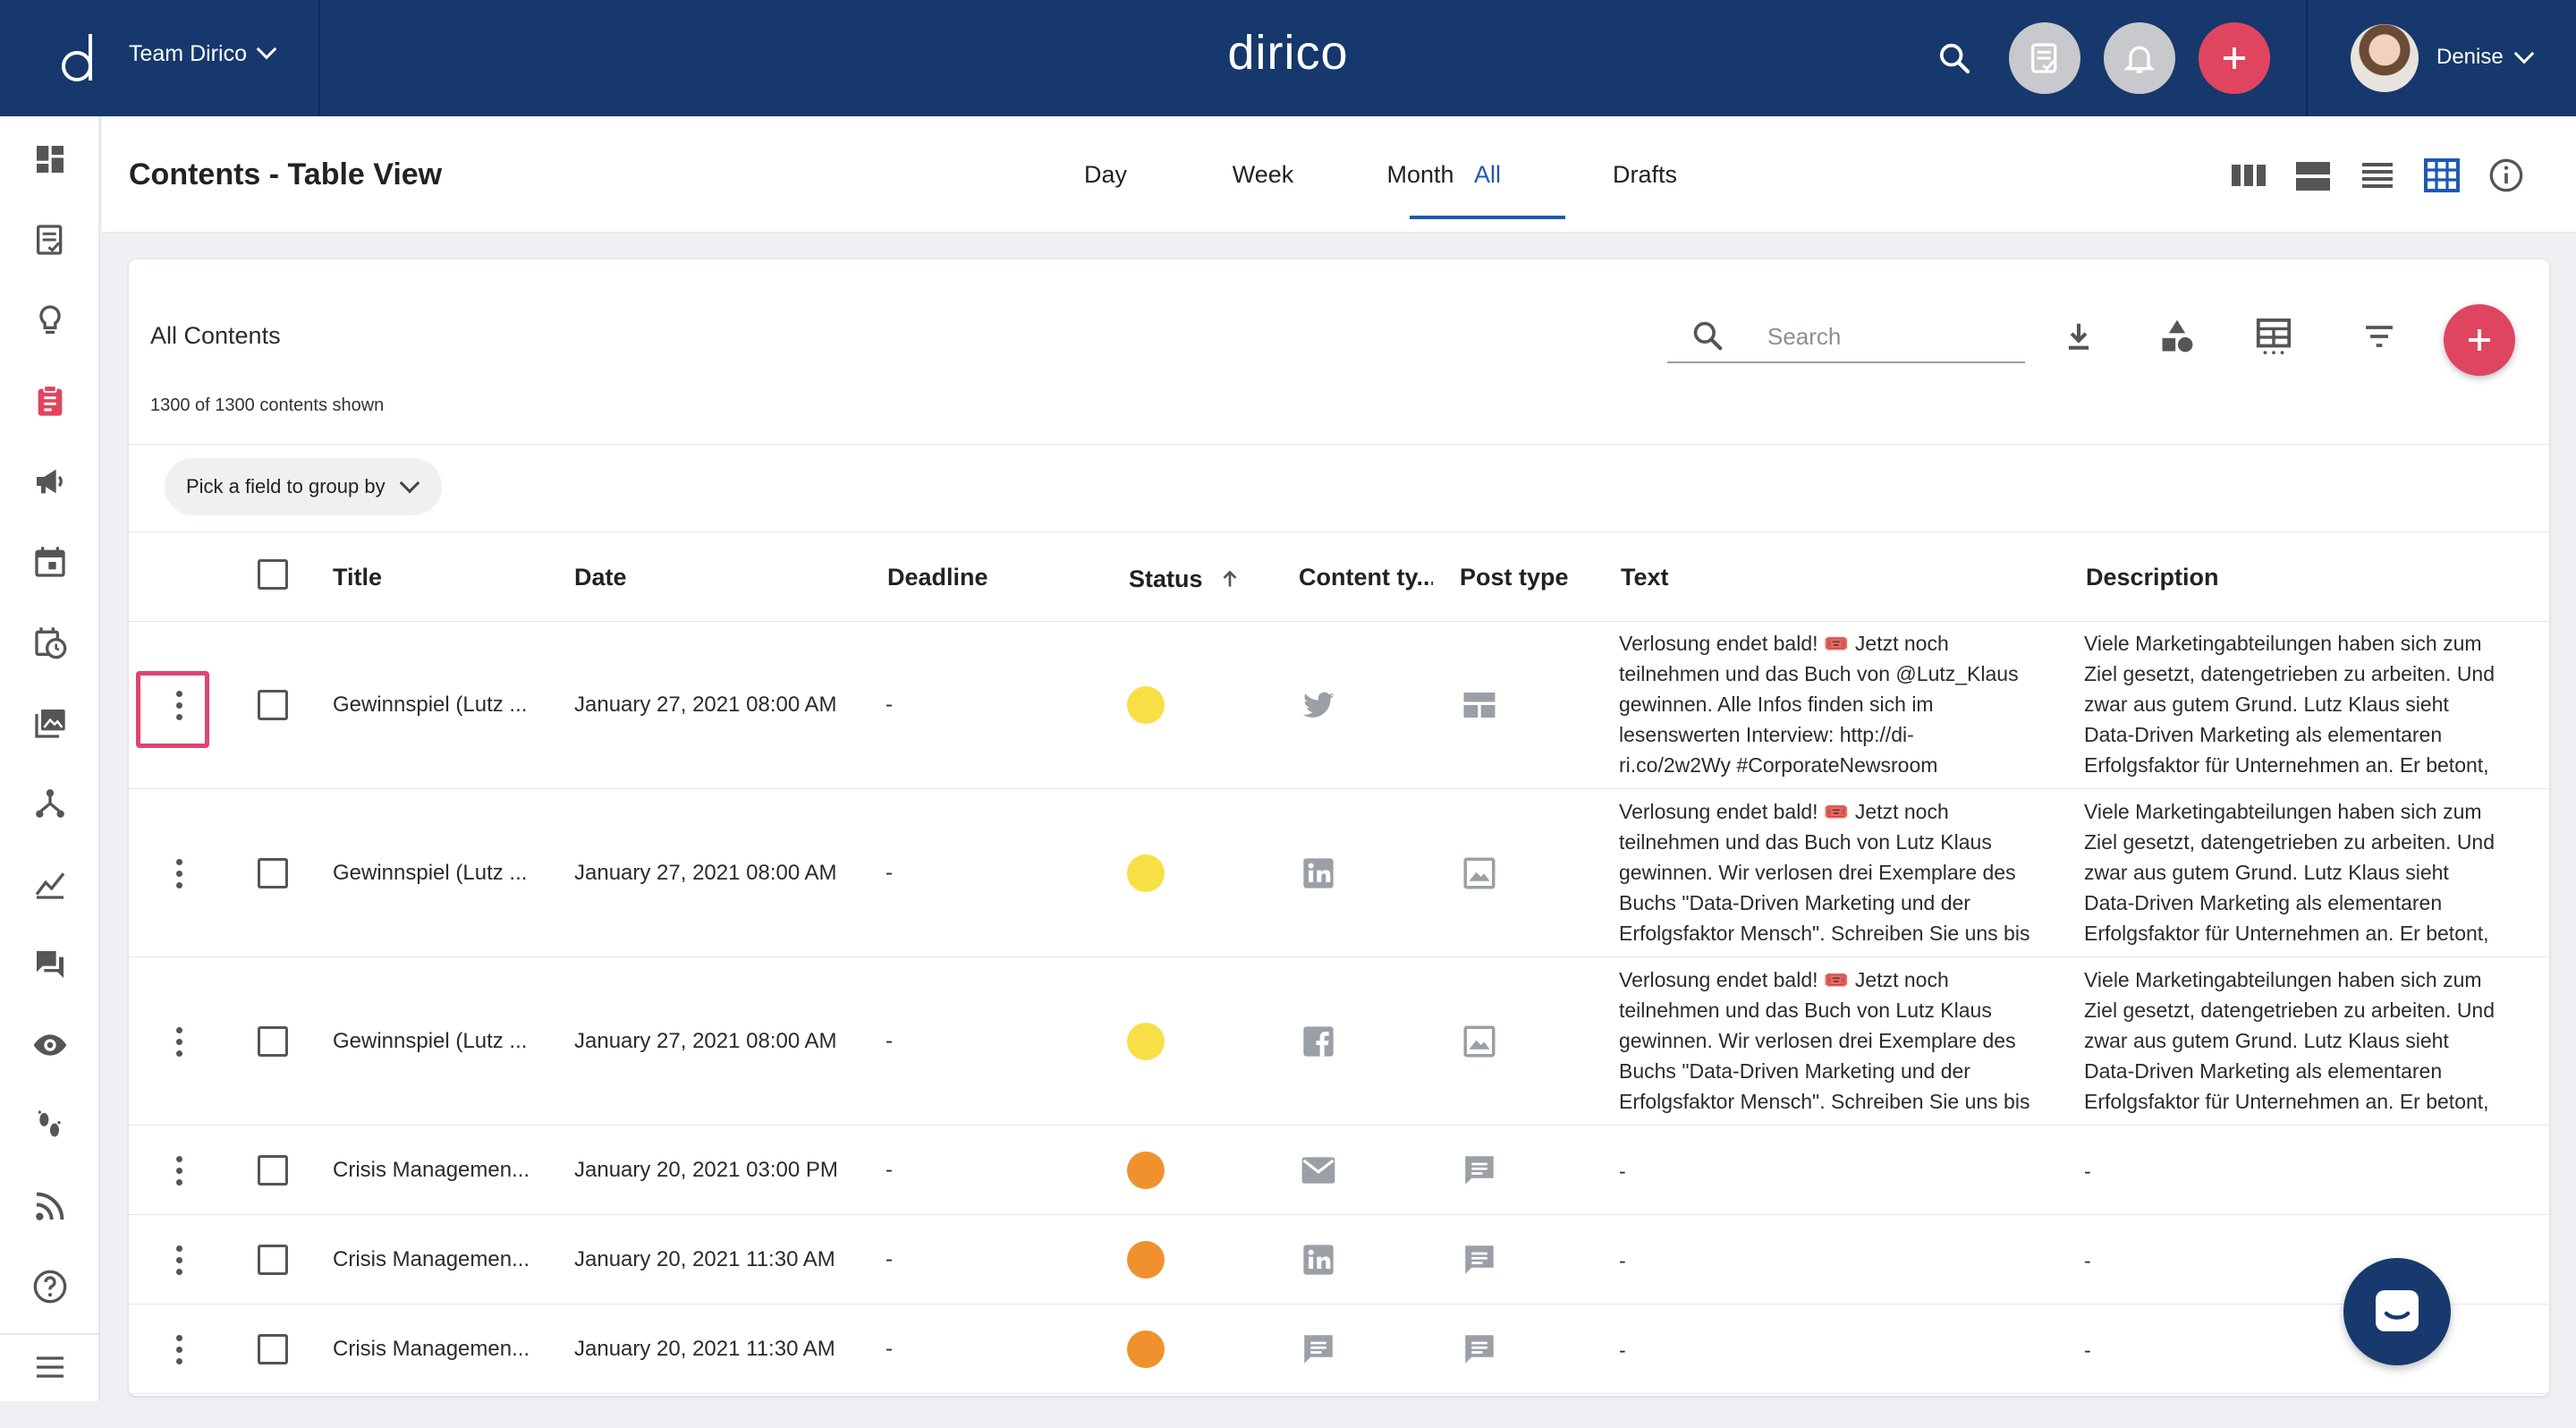 Image resolution: width=2576 pixels, height=1428 pixels. Describe the element at coordinates (2313, 175) in the screenshot. I see `rows-view-icon` at that location.